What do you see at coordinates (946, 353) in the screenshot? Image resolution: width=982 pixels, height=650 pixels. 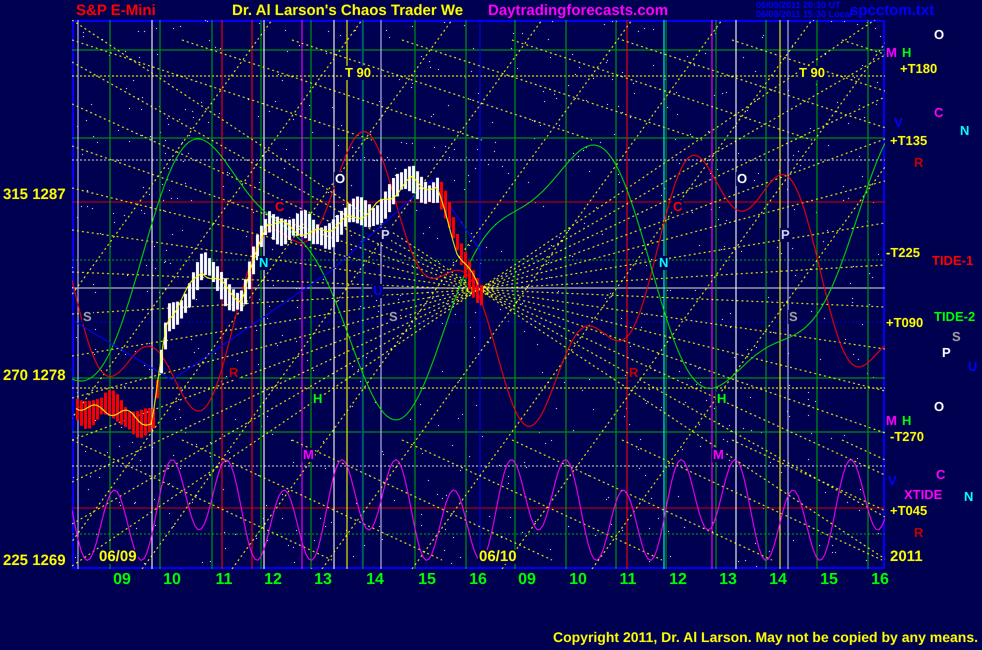 I see `level-label: P` at bounding box center [946, 353].